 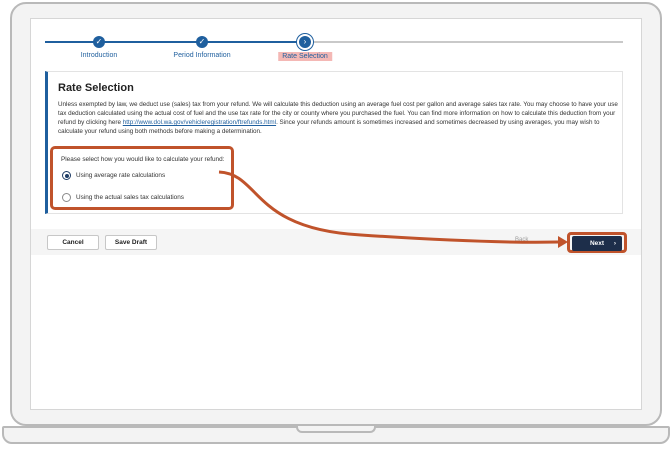 What do you see at coordinates (563, 242) in the screenshot?
I see `annotation-arrow-head` at bounding box center [563, 242].